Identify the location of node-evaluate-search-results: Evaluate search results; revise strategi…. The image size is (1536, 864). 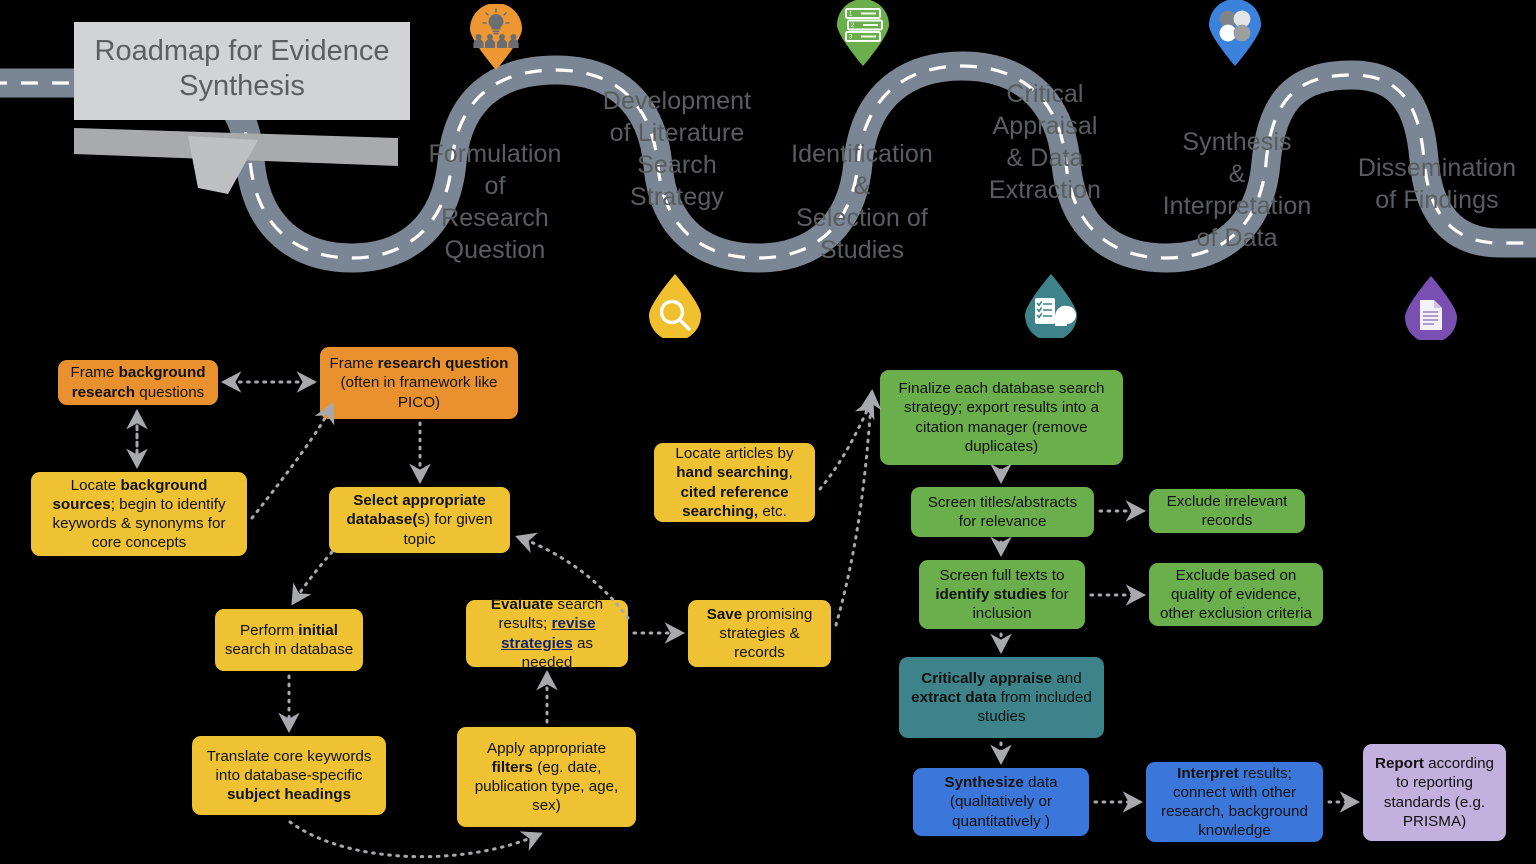
(547, 633).